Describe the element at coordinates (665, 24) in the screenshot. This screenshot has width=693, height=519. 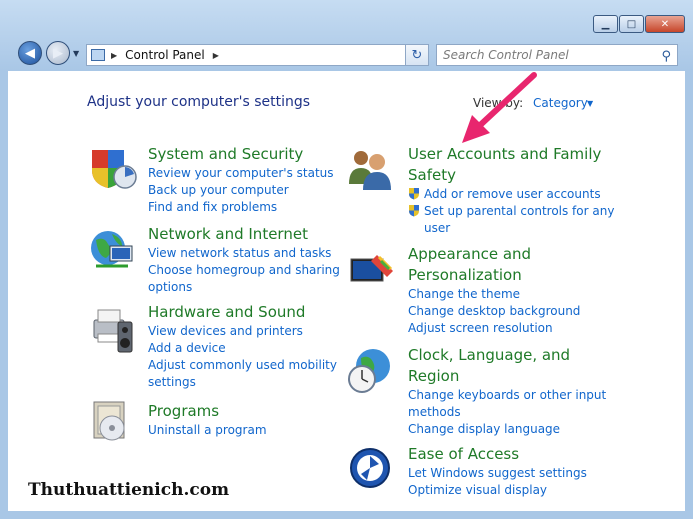
I see `close-button: ✕` at that location.